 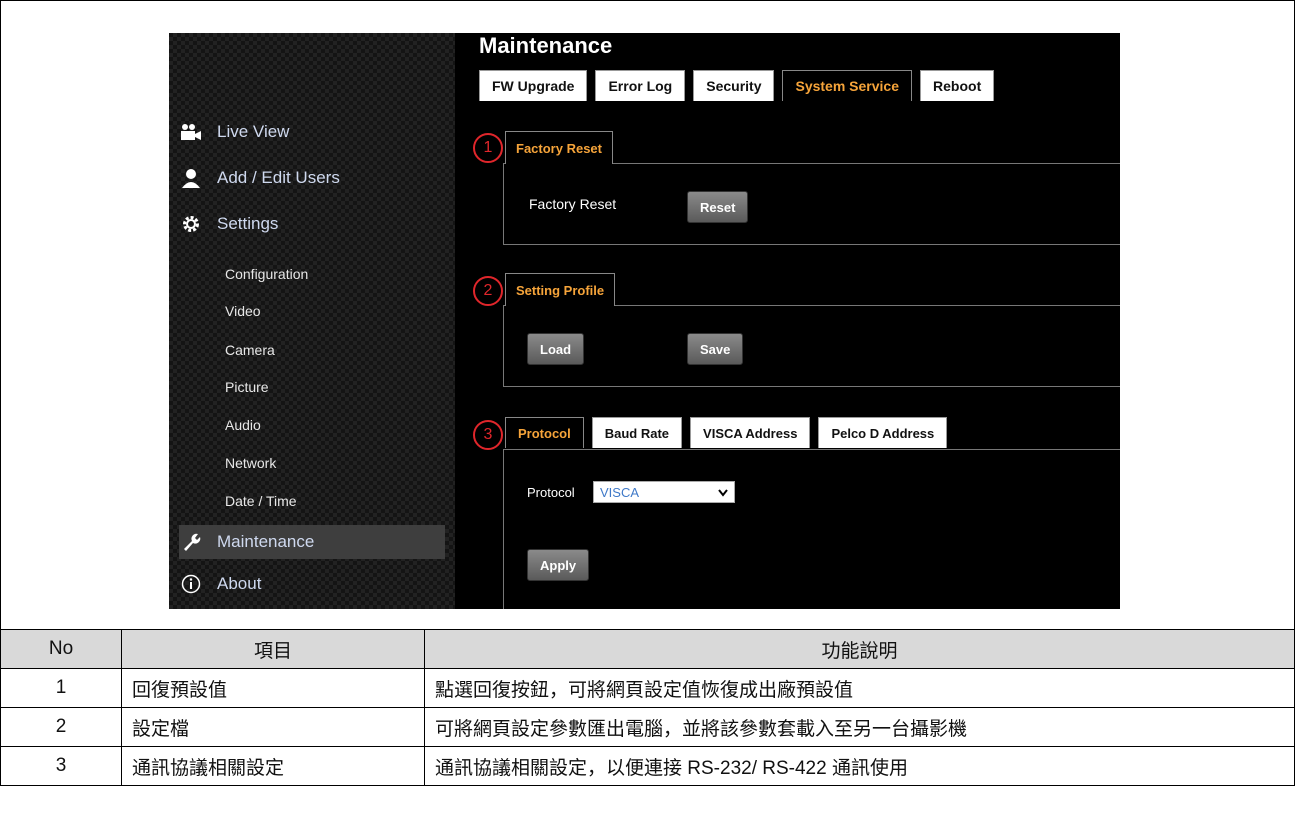 I want to click on nav-audio: Audio, so click(x=243, y=425).